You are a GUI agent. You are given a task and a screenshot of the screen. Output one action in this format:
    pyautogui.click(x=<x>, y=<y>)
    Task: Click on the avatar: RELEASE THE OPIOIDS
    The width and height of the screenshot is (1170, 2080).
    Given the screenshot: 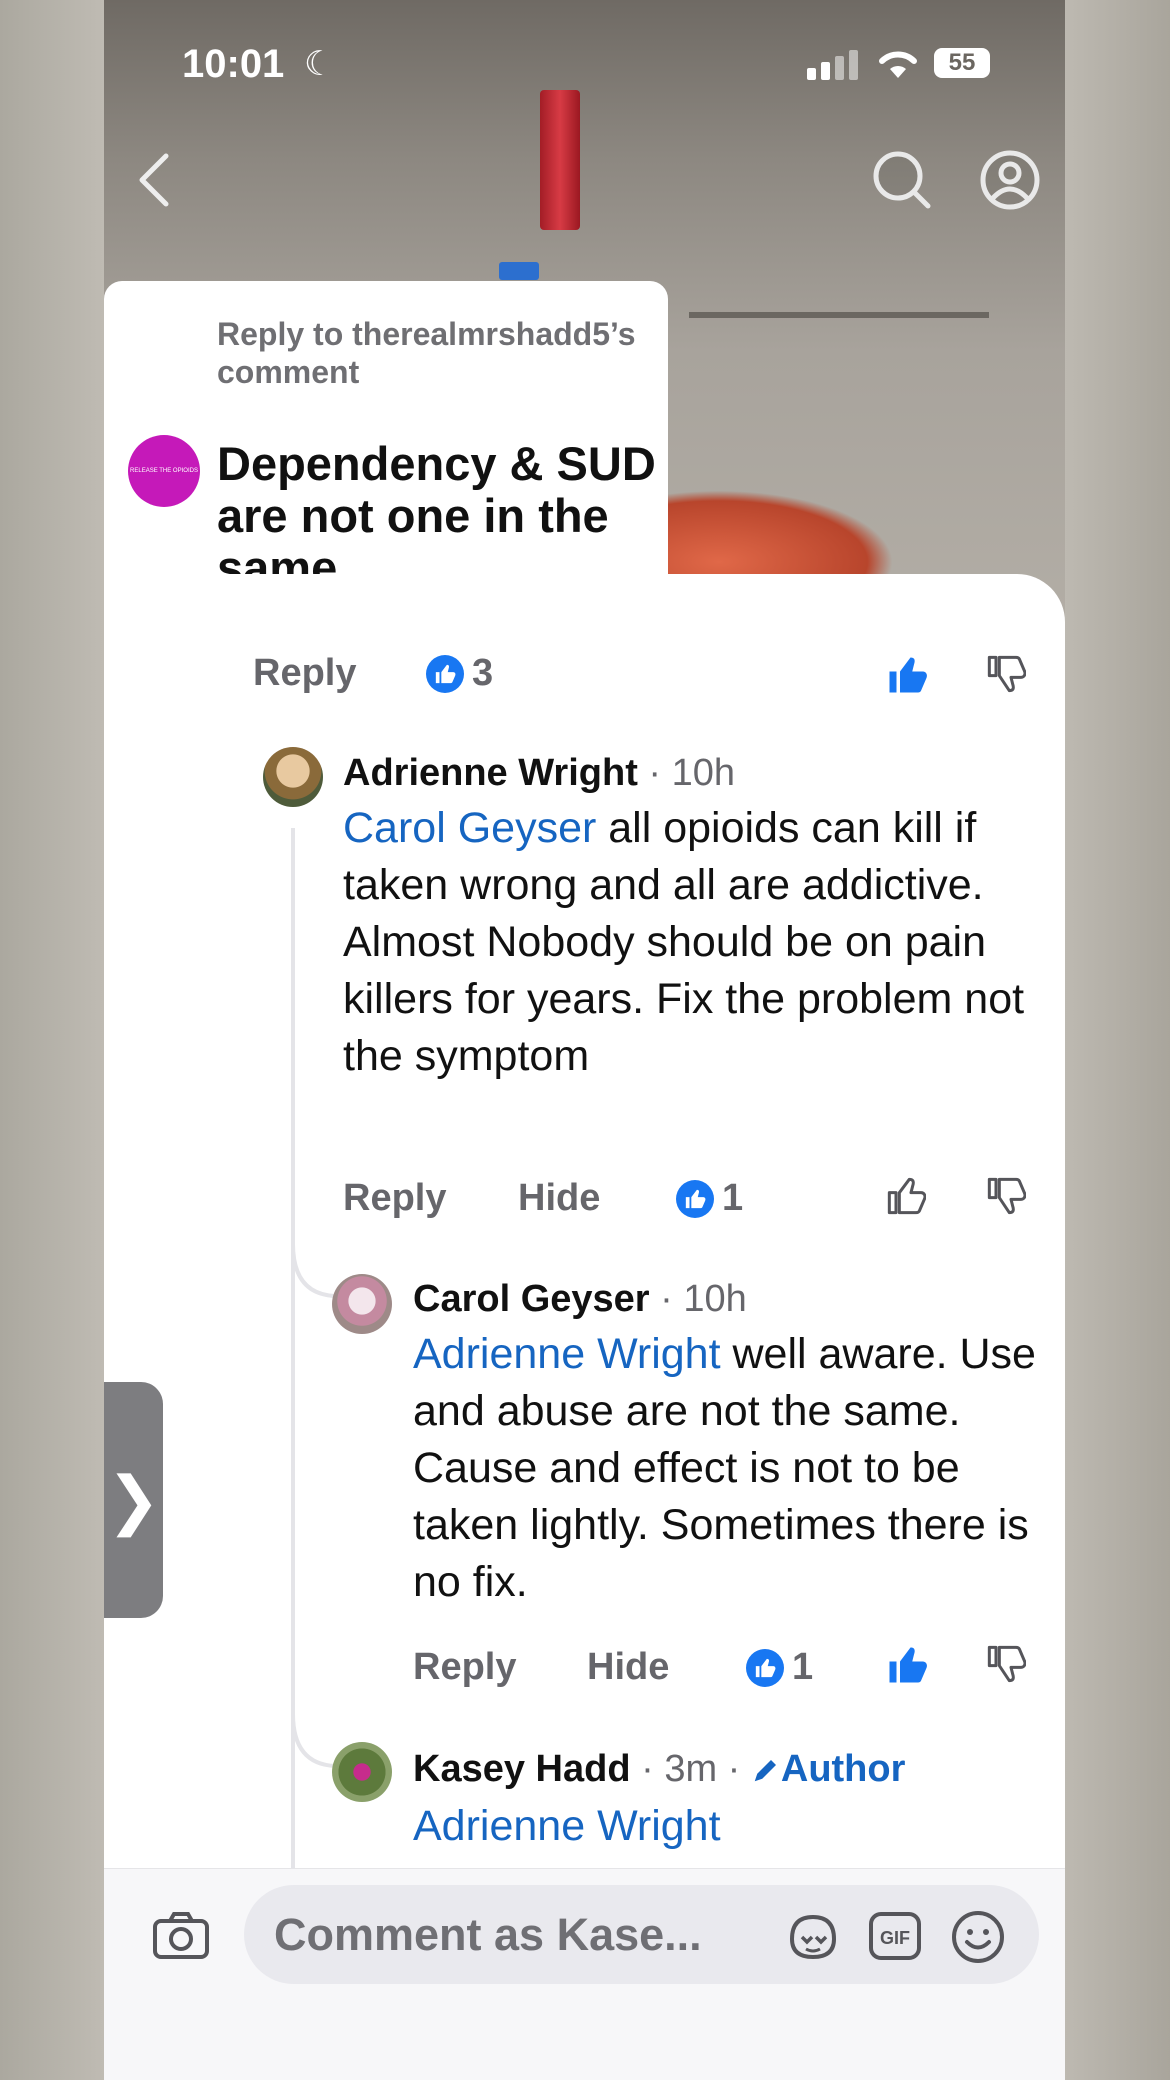 What is the action you would take?
    pyautogui.click(x=164, y=471)
    